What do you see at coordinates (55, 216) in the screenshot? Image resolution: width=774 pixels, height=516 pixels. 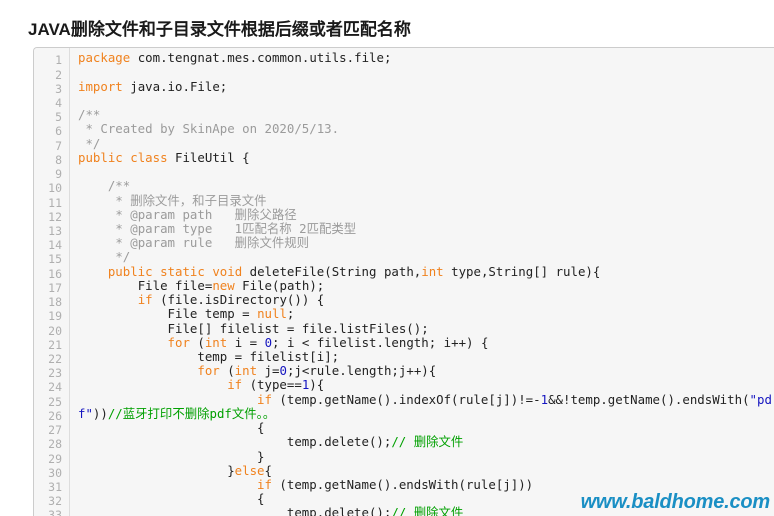 I see `line-number: 12` at bounding box center [55, 216].